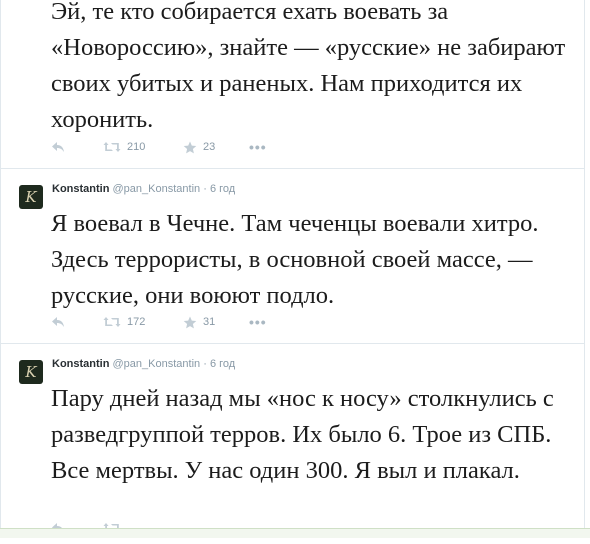  Describe the element at coordinates (136, 322) in the screenshot. I see `retweet-count: 172` at that location.